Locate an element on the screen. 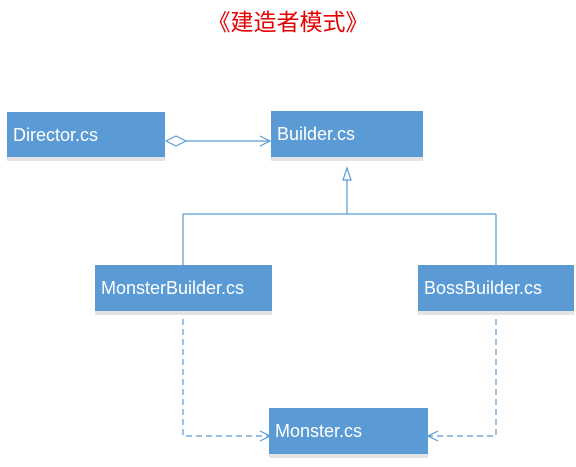  aggregation-diamond is located at coordinates (176, 141).